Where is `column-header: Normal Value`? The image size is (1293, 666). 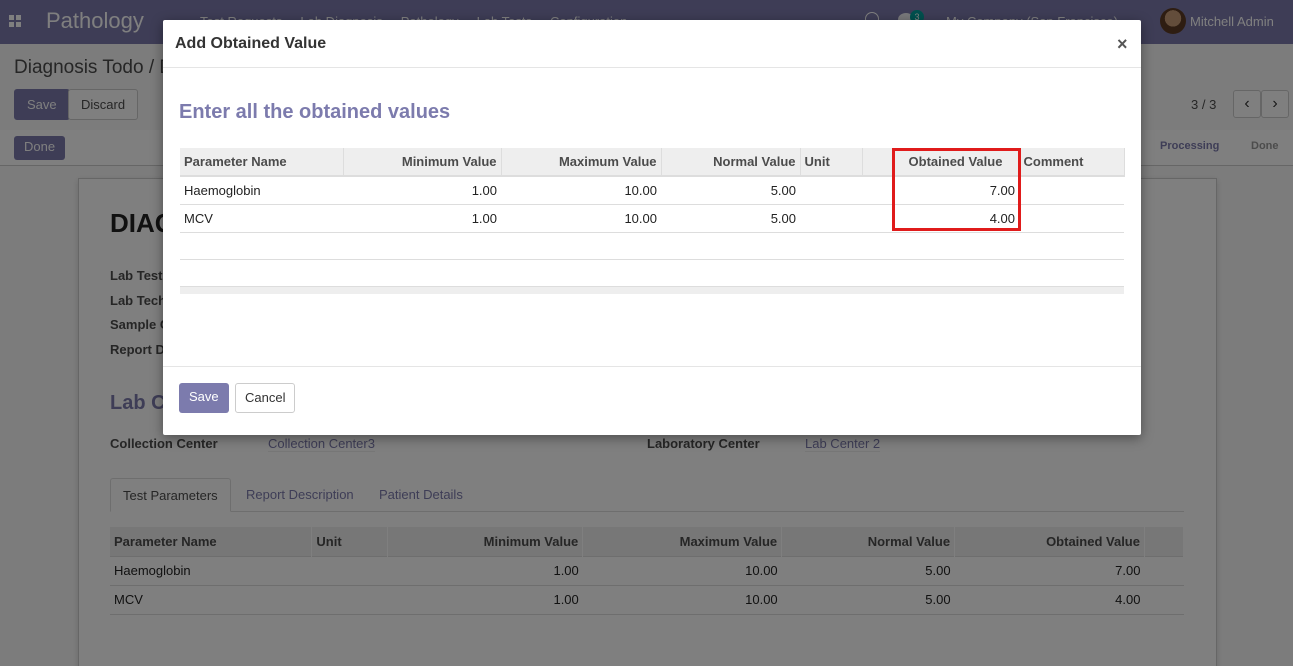
column-header: Normal Value is located at coordinates (731, 162).